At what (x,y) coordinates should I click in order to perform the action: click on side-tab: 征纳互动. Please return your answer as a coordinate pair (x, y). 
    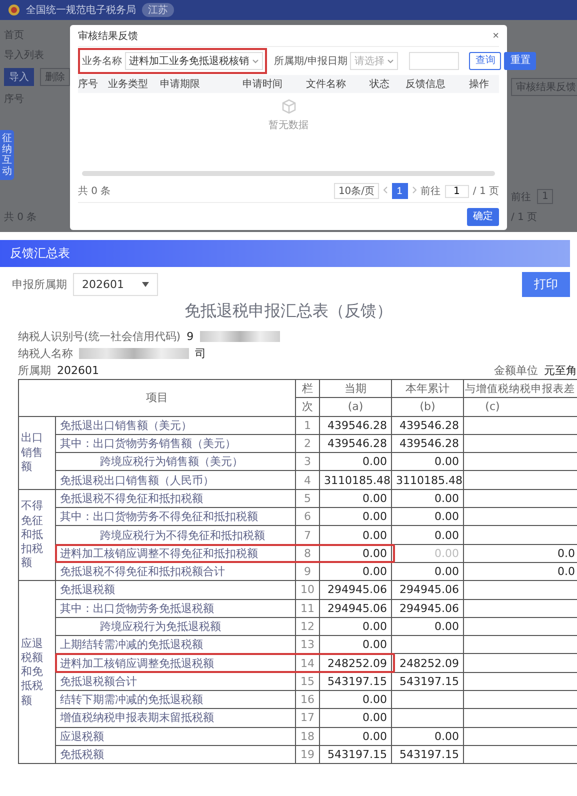
    Looking at the image, I should click on (7, 155).